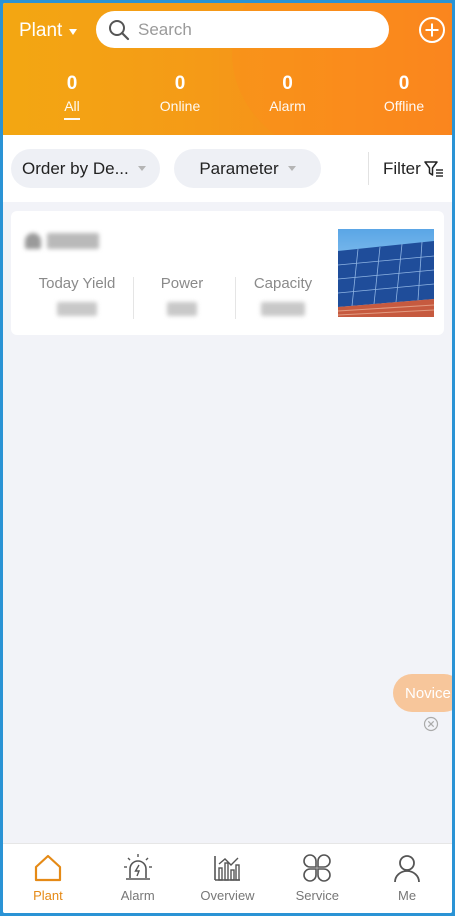 The width and height of the screenshot is (455, 916). Describe the element at coordinates (227, 895) in the screenshot. I see `nav-overview-label: Overview` at that location.